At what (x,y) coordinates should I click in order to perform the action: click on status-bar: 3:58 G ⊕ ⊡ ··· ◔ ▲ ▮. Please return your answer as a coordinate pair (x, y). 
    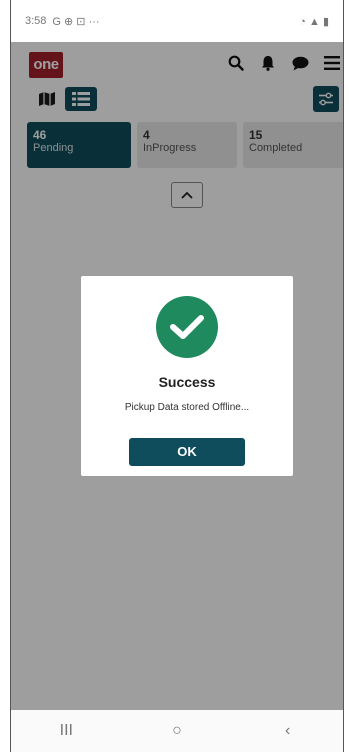
    Looking at the image, I should click on (177, 21).